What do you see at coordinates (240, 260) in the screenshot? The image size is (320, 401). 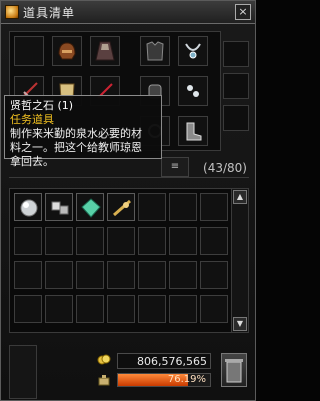 I see `bag-scrollbar: ▲ ▼` at bounding box center [240, 260].